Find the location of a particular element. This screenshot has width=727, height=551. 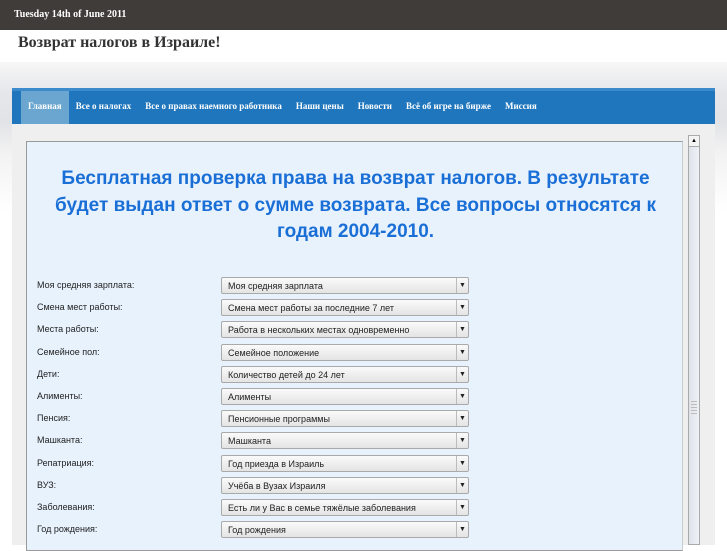

scroll-up-arrow-icon: ▲ is located at coordinates (694, 141).